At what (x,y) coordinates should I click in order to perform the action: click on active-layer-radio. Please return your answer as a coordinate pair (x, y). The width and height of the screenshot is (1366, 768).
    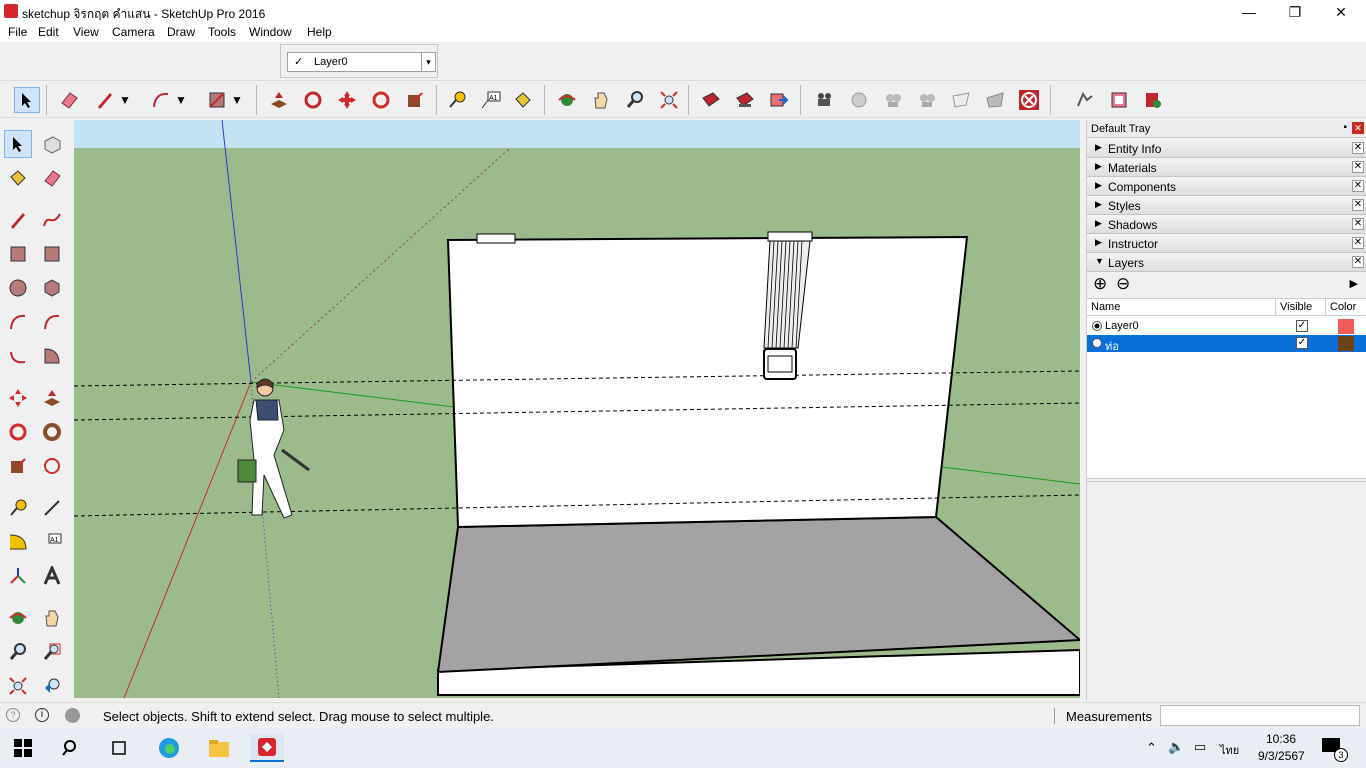
    Looking at the image, I should click on (1097, 343).